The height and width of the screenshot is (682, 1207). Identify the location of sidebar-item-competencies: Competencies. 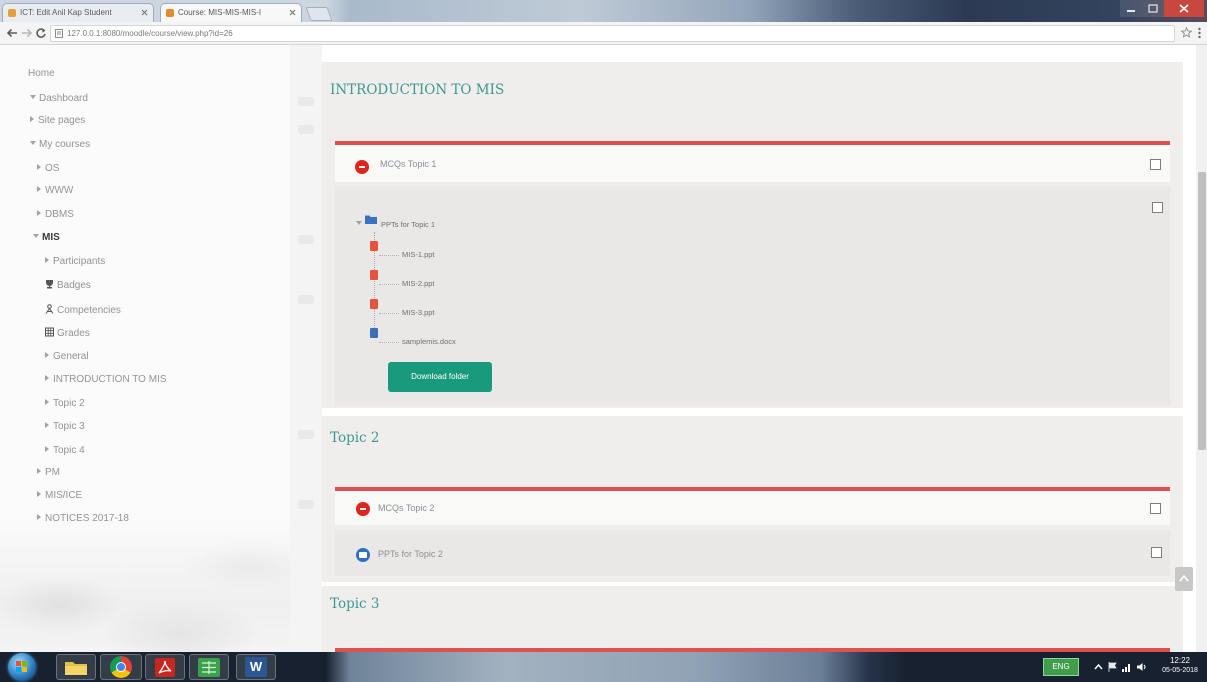
(83, 310).